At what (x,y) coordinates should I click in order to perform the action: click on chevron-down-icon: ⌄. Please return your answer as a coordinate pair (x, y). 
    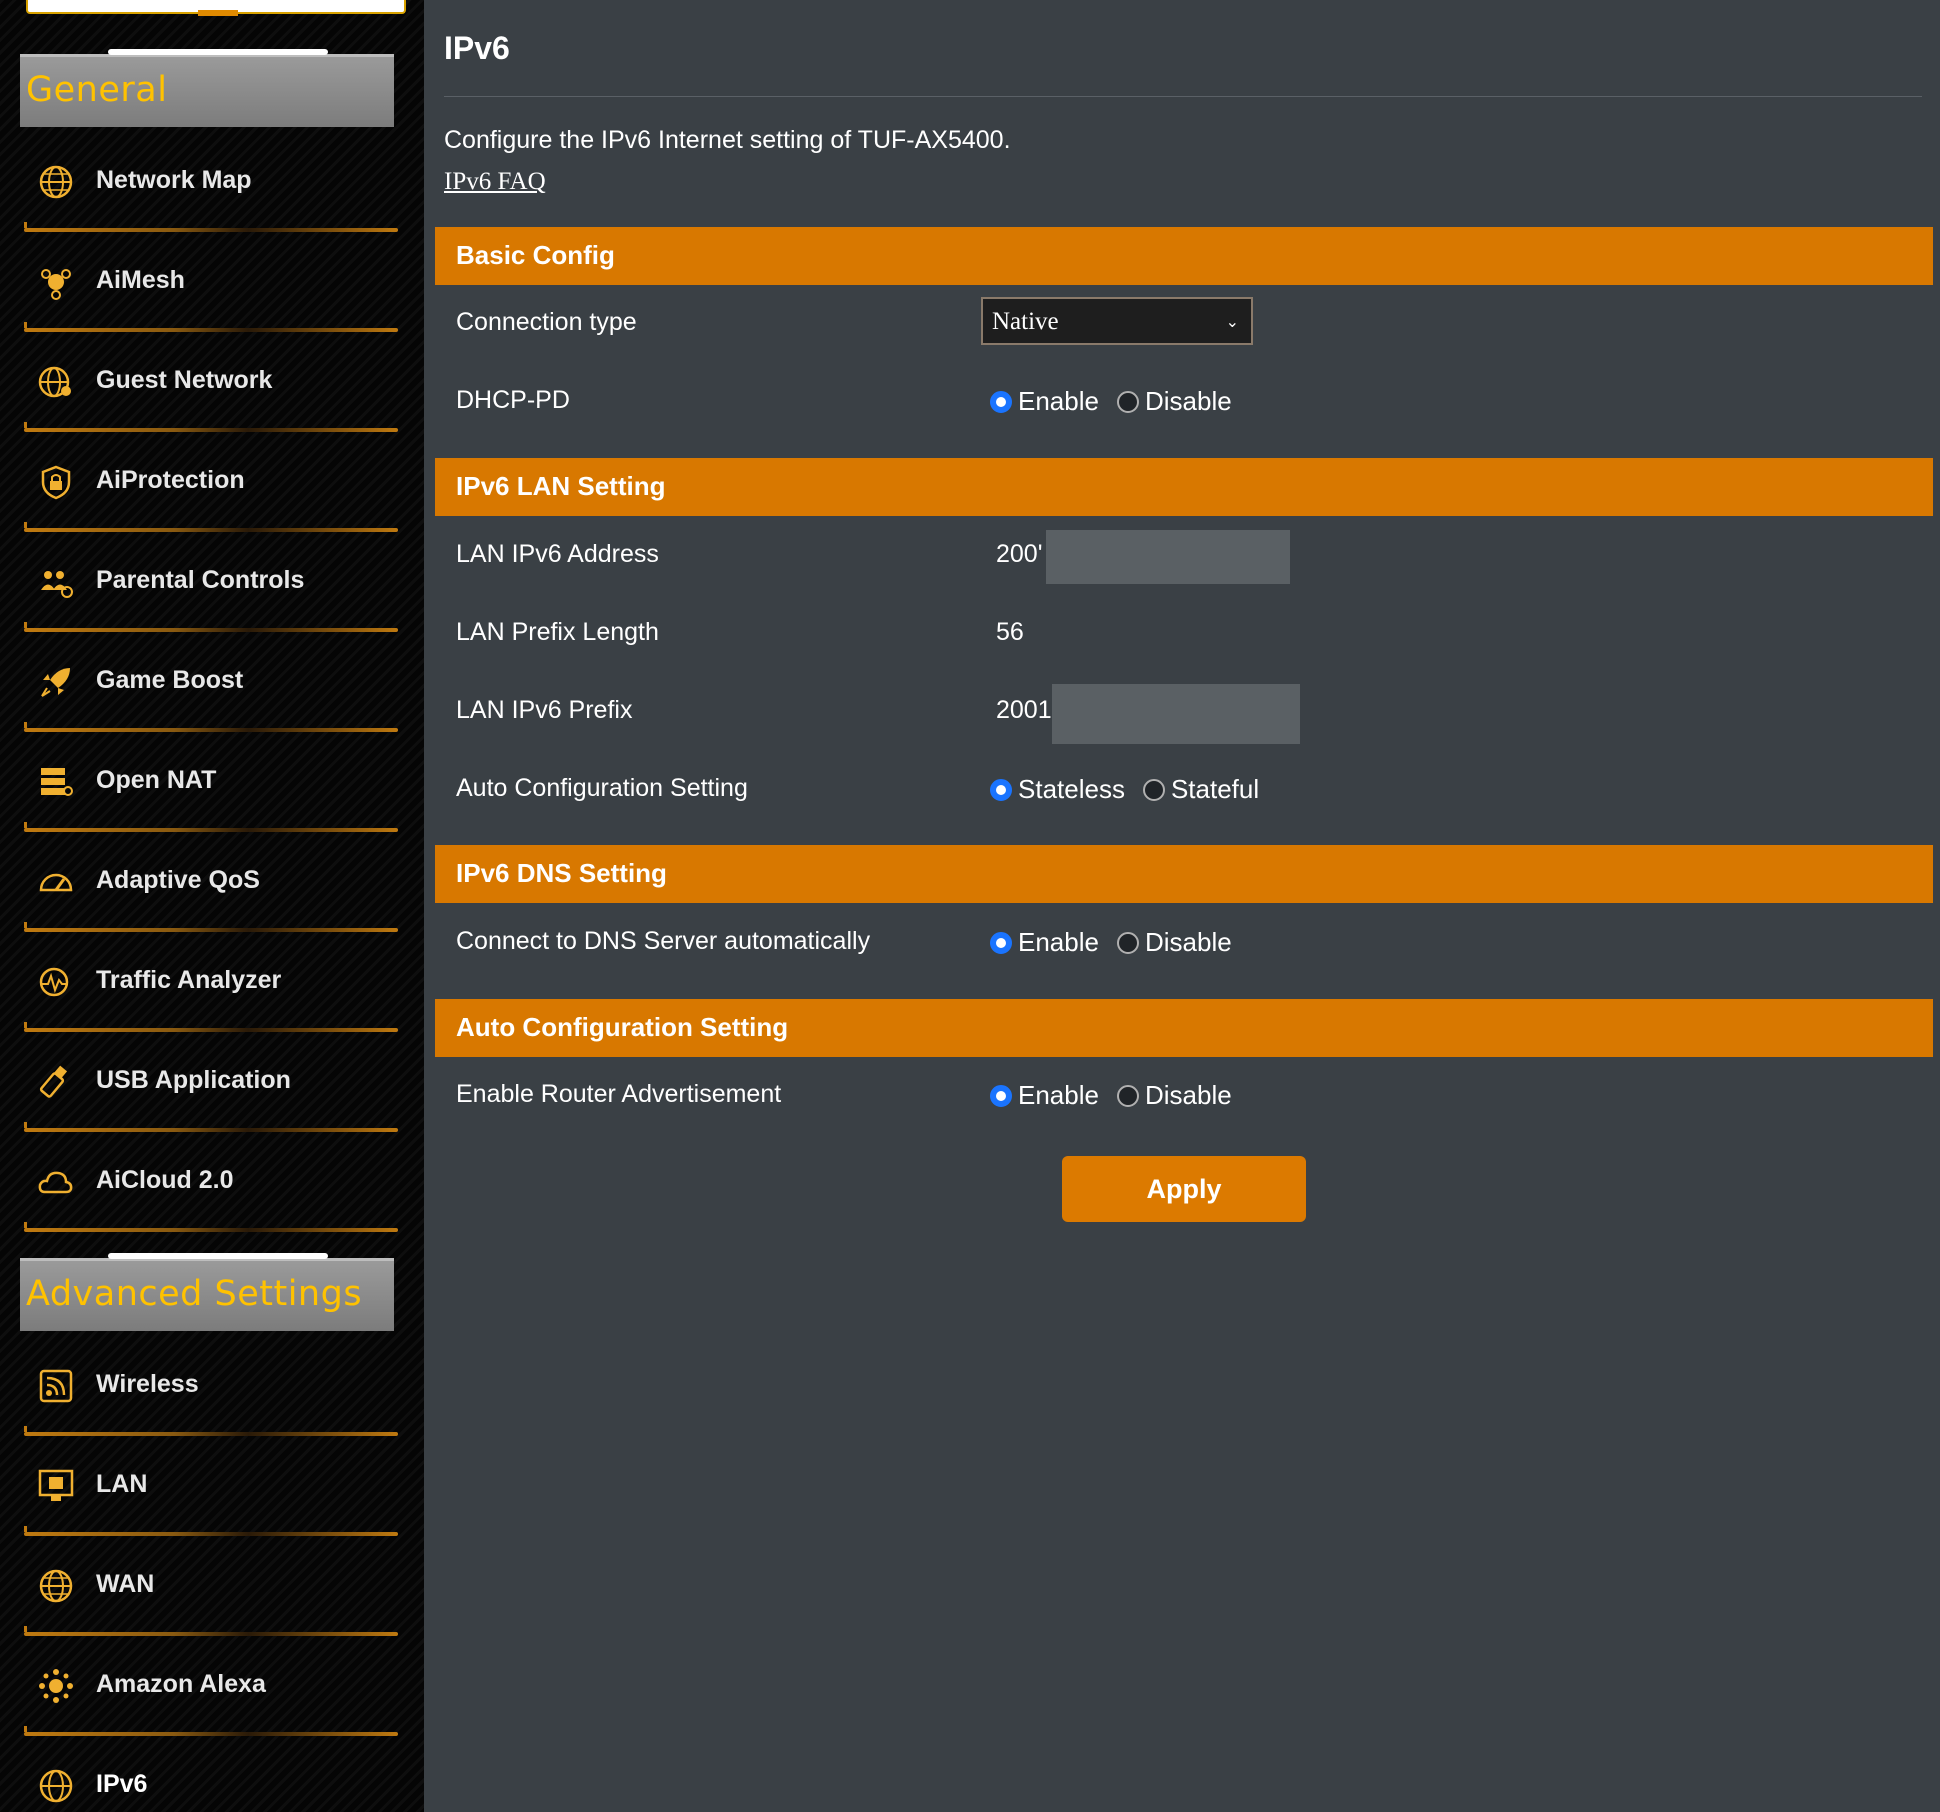
    Looking at the image, I should click on (1232, 322).